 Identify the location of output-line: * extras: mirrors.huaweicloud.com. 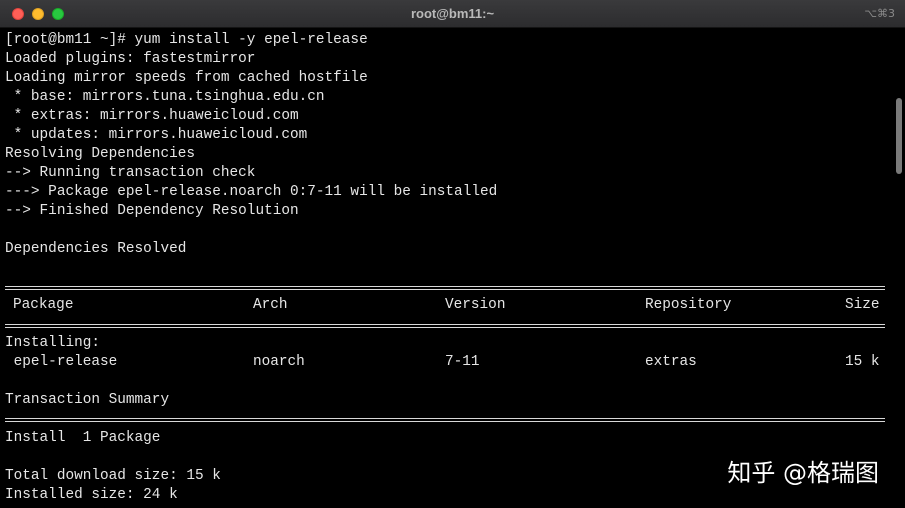
(152, 116).